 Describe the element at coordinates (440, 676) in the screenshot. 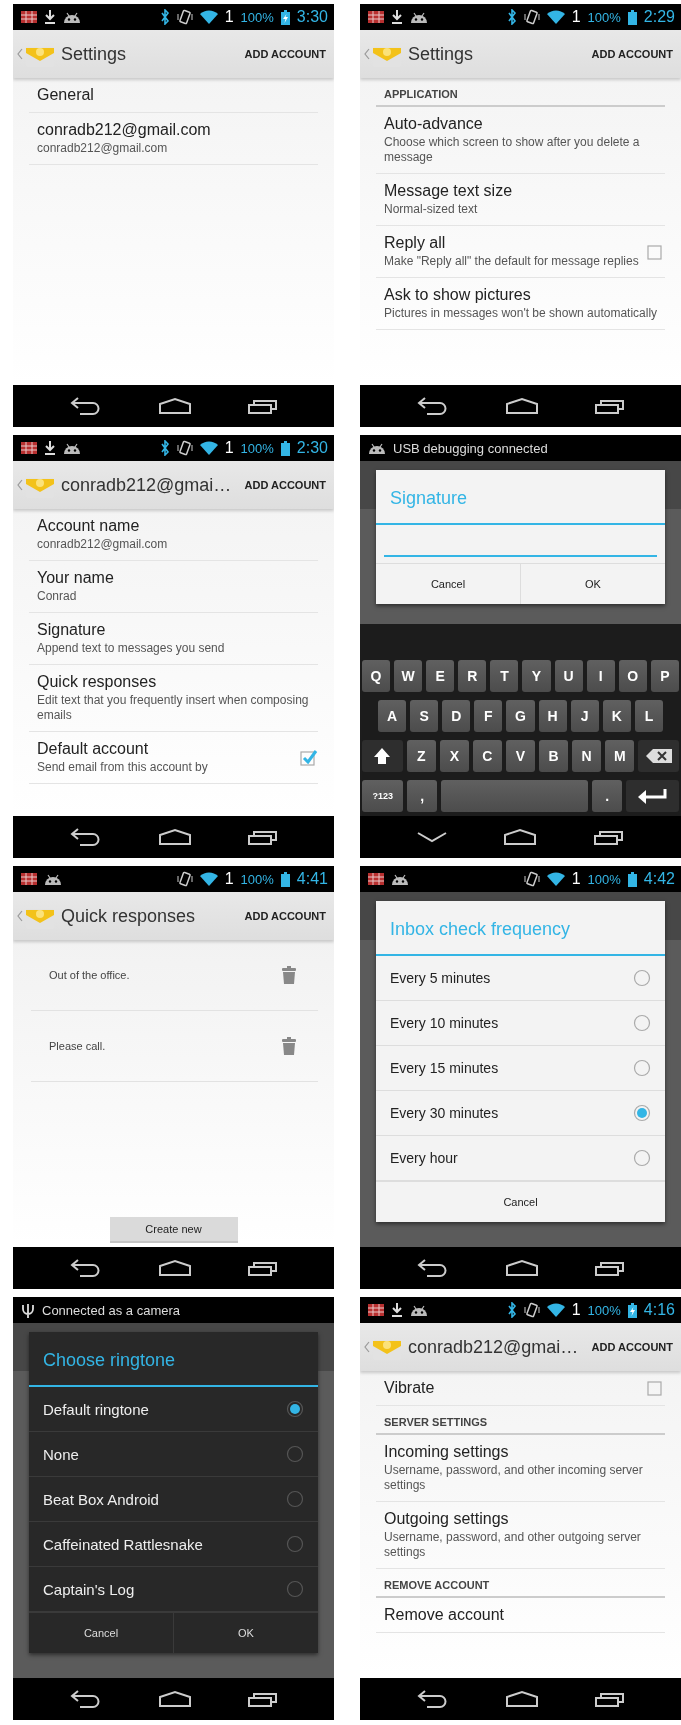

I see `key: E` at that location.